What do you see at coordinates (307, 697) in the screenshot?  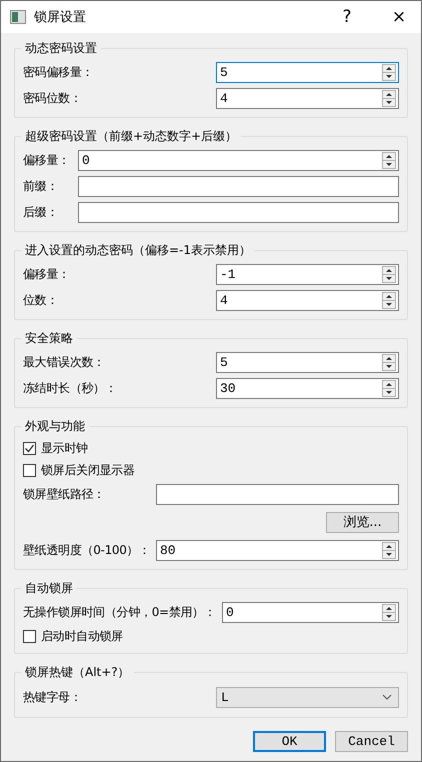 I see `dropdown: L` at bounding box center [307, 697].